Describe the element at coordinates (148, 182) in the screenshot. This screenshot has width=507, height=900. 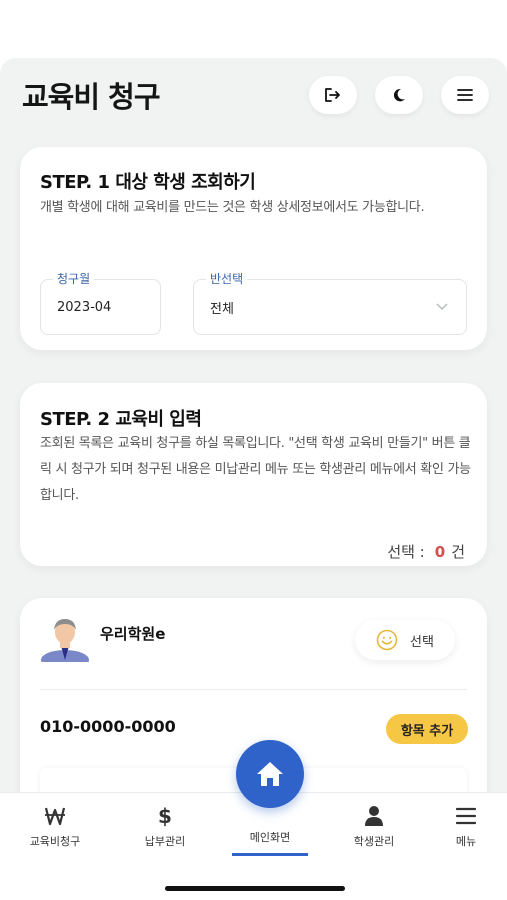
I see `step1-title: STEP. 1 대상 학생 조회하기` at that location.